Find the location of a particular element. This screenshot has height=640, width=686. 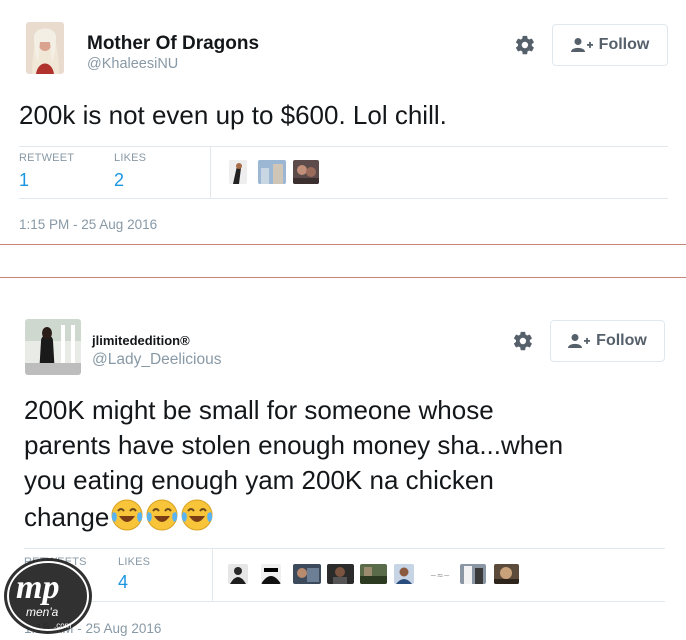

user-handle: @KhaleesiNU is located at coordinates (132, 64).